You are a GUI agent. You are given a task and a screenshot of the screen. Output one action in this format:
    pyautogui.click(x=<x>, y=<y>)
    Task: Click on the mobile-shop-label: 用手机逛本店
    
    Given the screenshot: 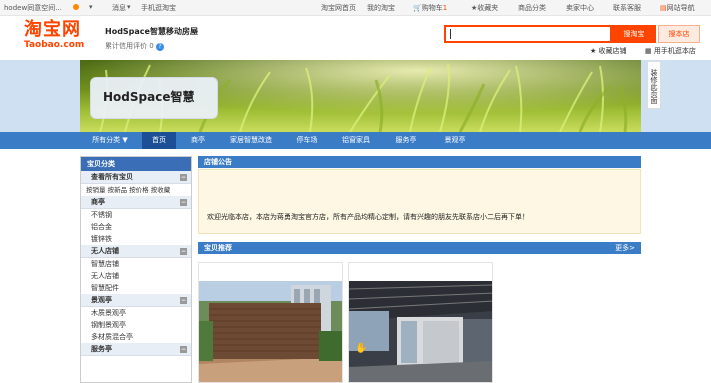 What is the action you would take?
    pyautogui.click(x=674, y=51)
    